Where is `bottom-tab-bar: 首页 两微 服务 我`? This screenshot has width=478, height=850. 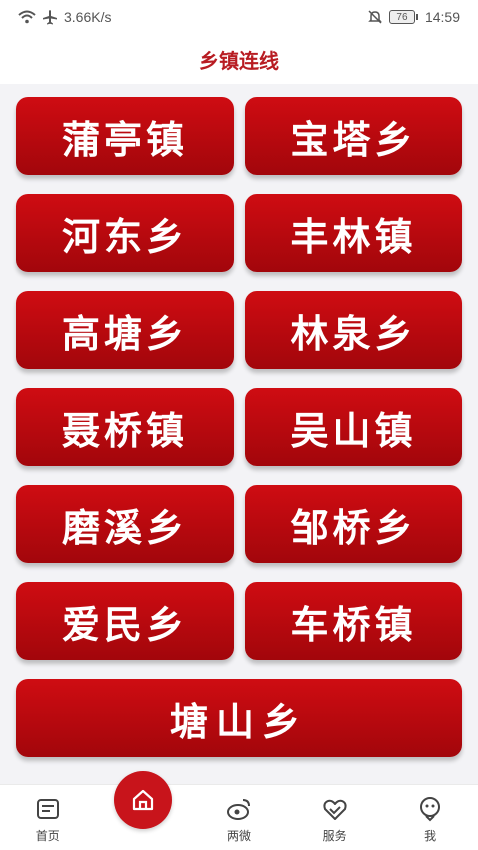 bottom-tab-bar: 首页 两微 服务 我 is located at coordinates (239, 810).